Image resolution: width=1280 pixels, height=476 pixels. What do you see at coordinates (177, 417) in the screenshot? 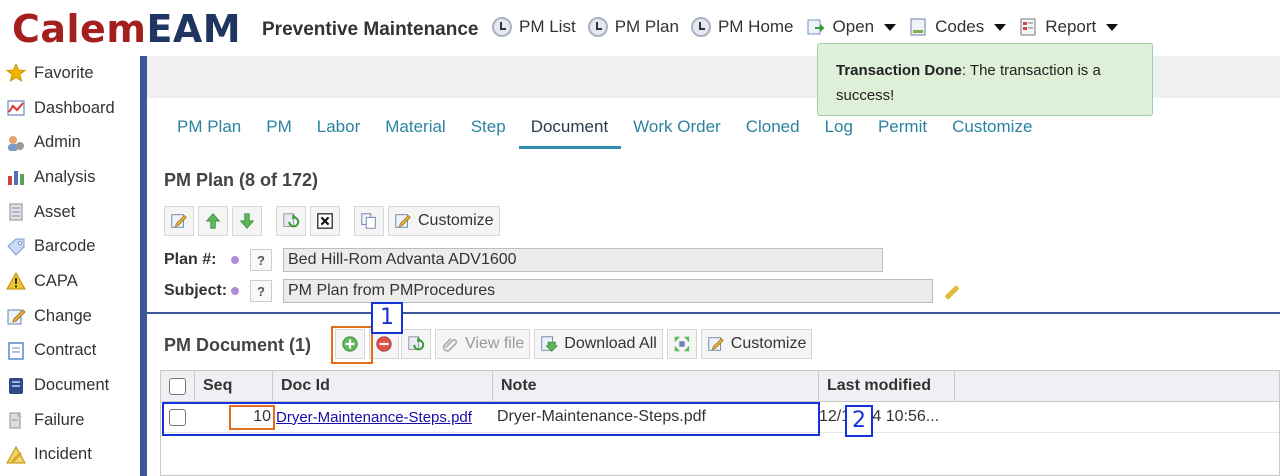
I see `row-checkbox` at bounding box center [177, 417].